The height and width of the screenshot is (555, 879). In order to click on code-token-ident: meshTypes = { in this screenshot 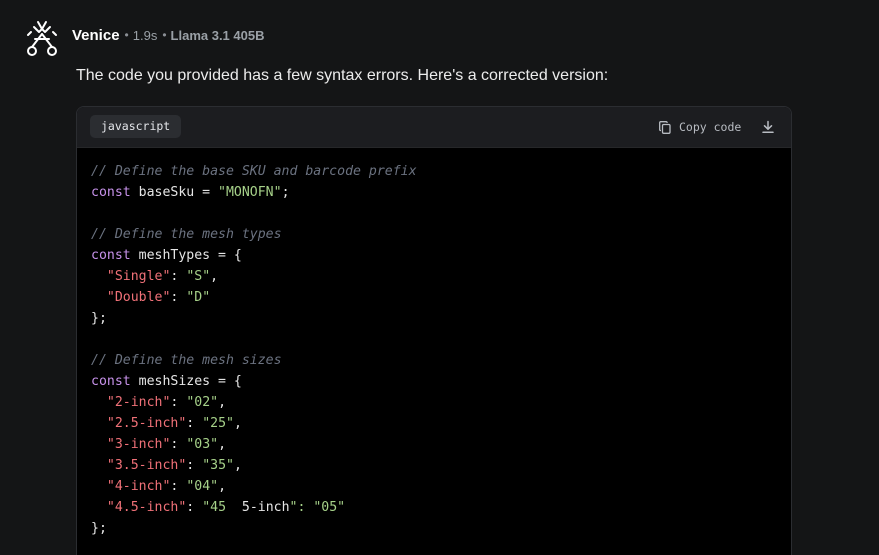, I will do `click(186, 255)`.